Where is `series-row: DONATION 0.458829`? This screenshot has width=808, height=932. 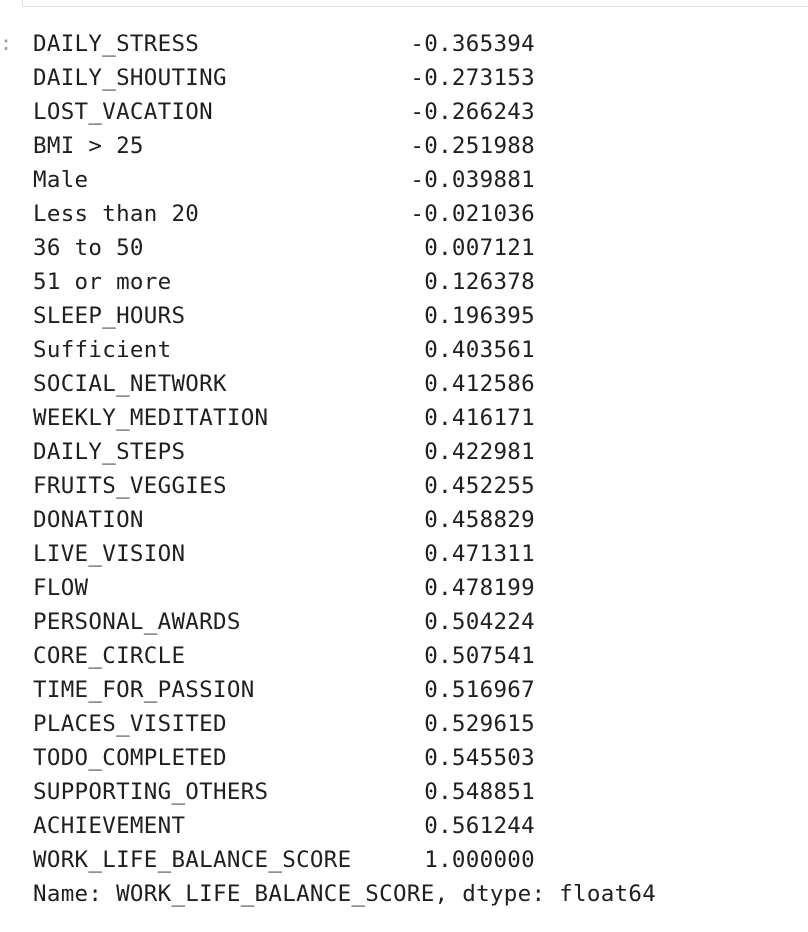 series-row: DONATION 0.458829 is located at coordinates (344, 520).